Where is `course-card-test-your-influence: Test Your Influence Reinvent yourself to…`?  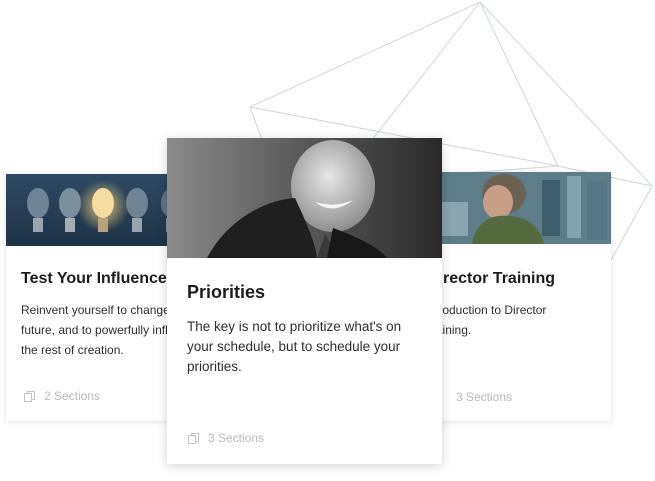 course-card-test-your-influence: Test Your Influence Reinvent yourself to… is located at coordinates (93, 297).